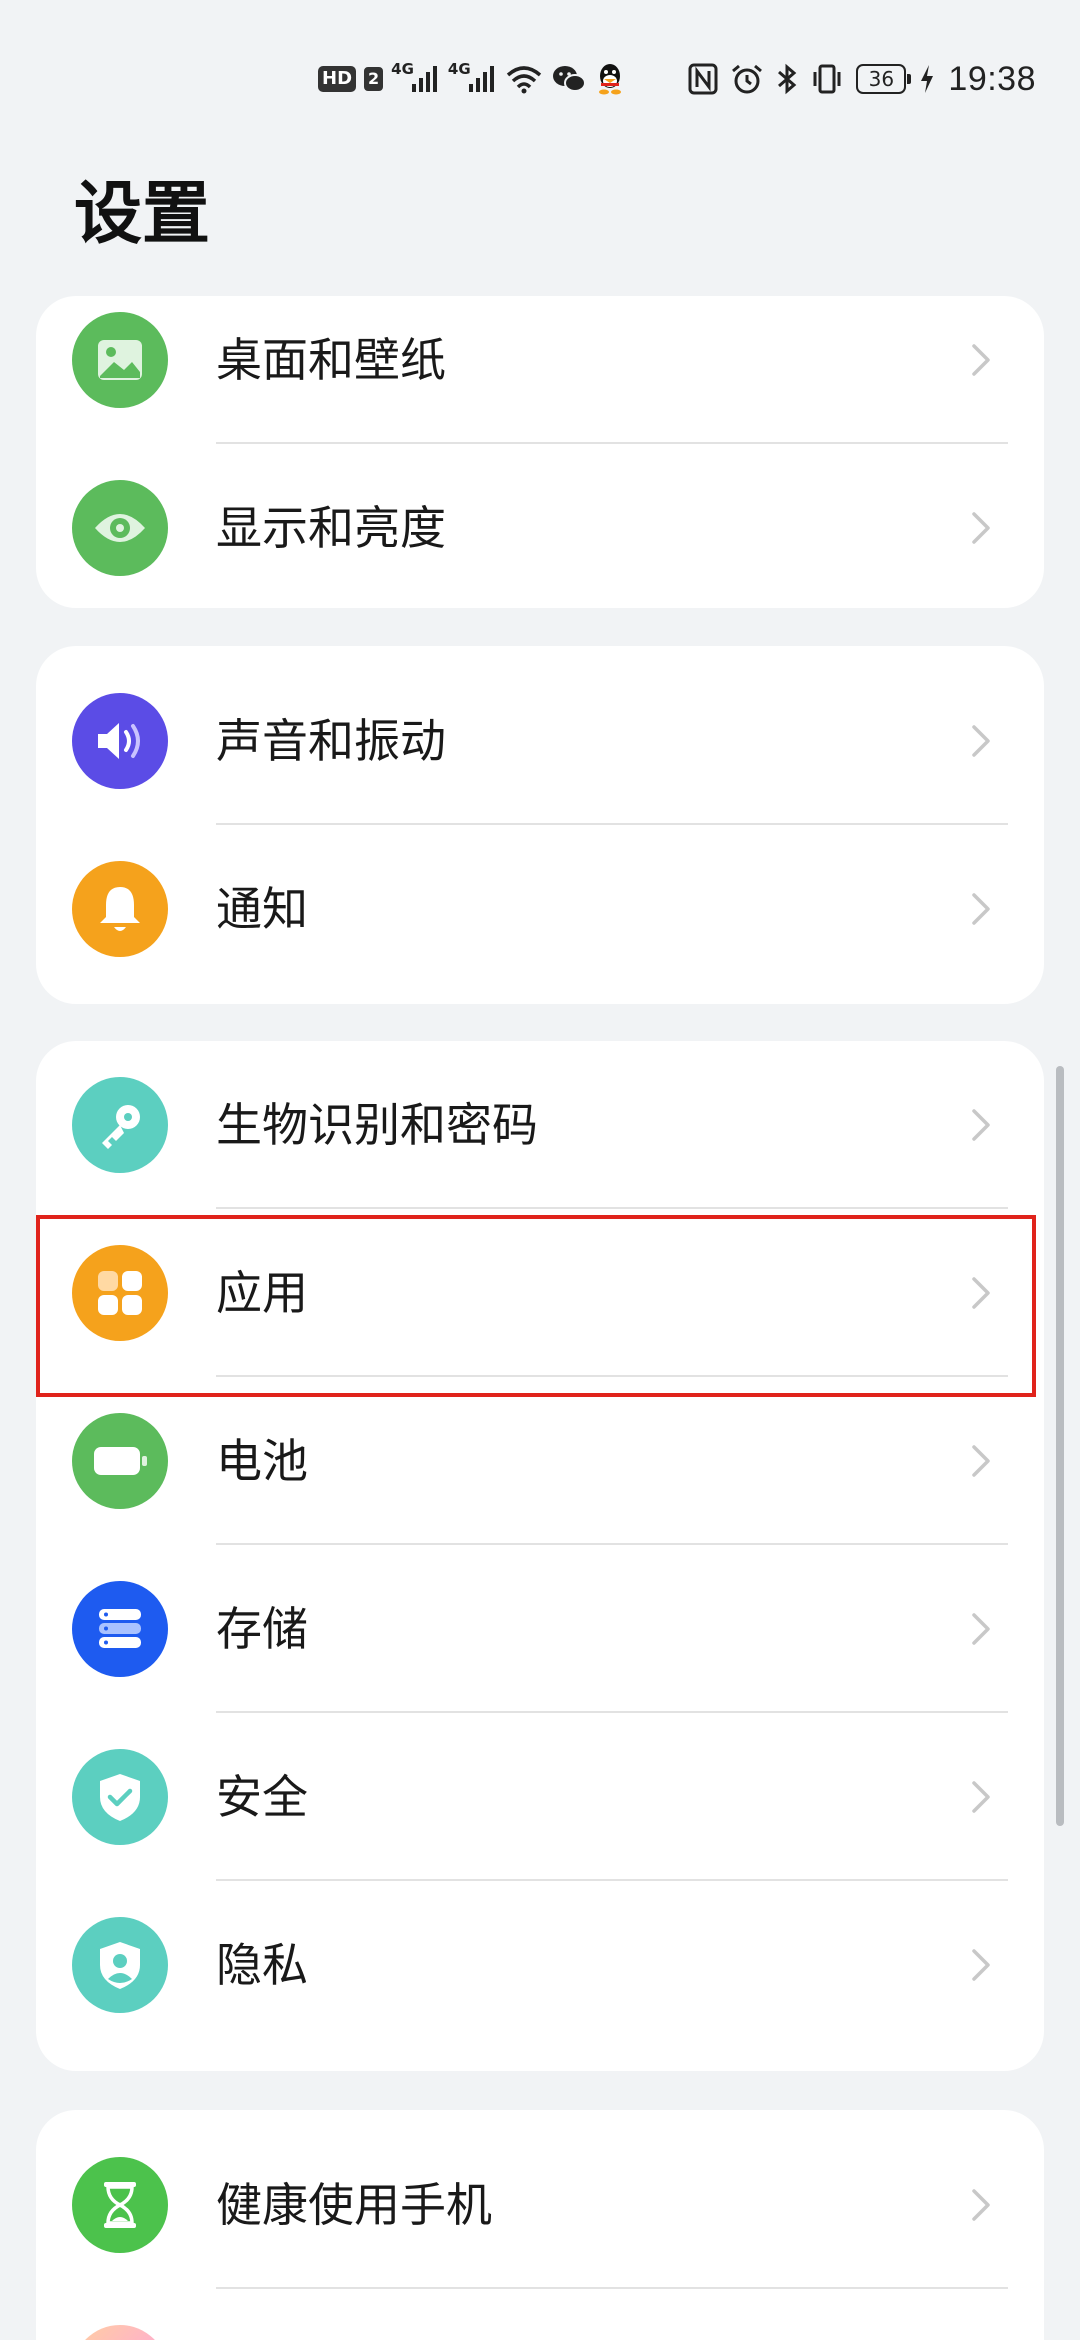 The height and width of the screenshot is (2340, 1080). What do you see at coordinates (262, 1461) in the screenshot?
I see `settings-item-label: 电池` at bounding box center [262, 1461].